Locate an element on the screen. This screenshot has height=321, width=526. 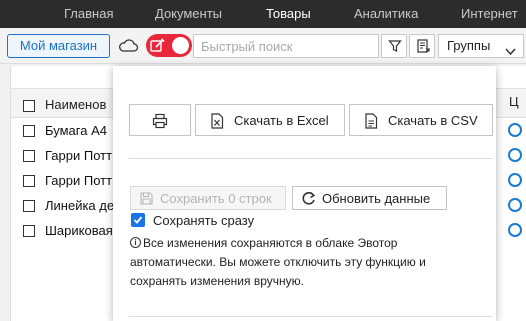
nav-item-analytics: Аналитика is located at coordinates (386, 13).